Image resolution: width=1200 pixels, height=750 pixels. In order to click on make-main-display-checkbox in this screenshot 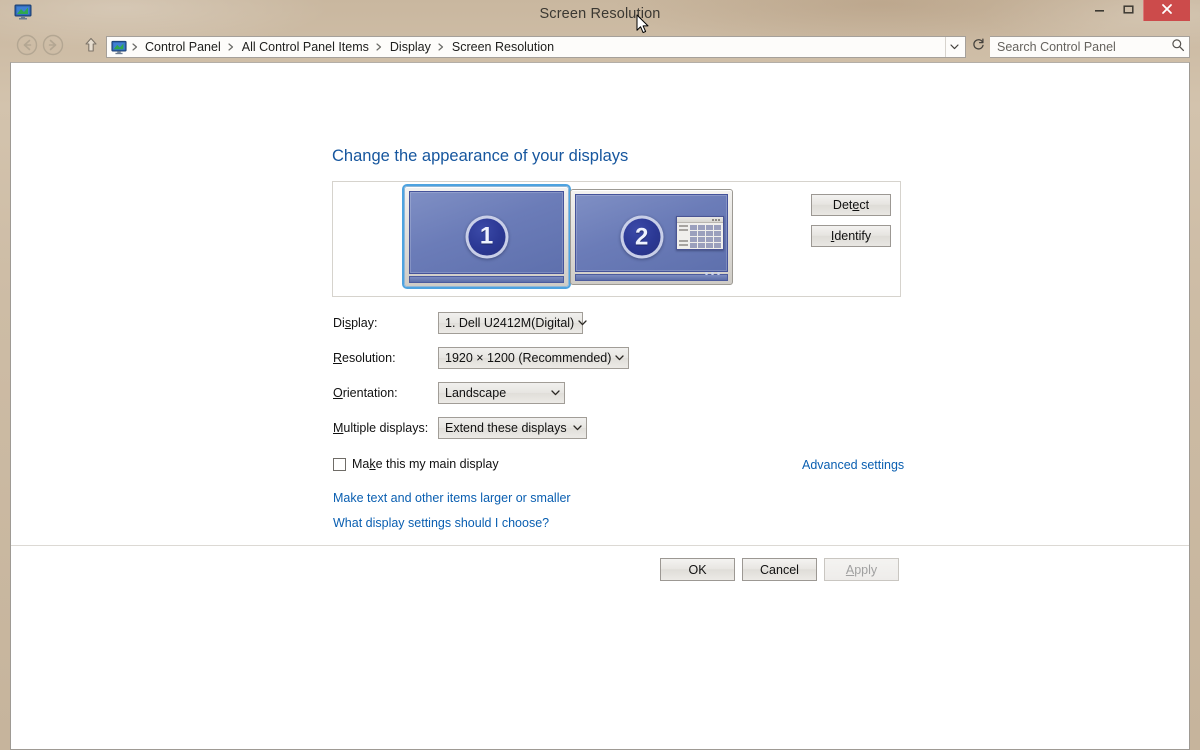, I will do `click(339, 464)`.